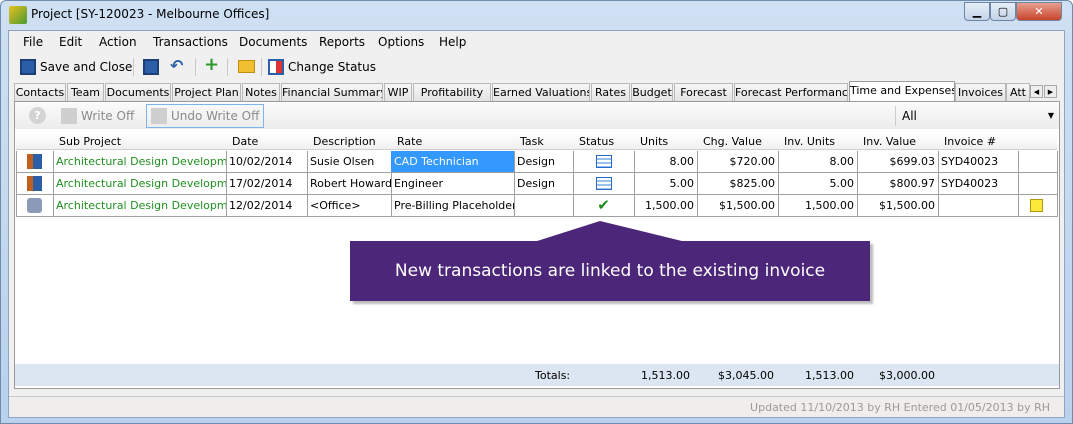 The height and width of the screenshot is (424, 1073). Describe the element at coordinates (33, 42) in the screenshot. I see `menu-file: File` at that location.